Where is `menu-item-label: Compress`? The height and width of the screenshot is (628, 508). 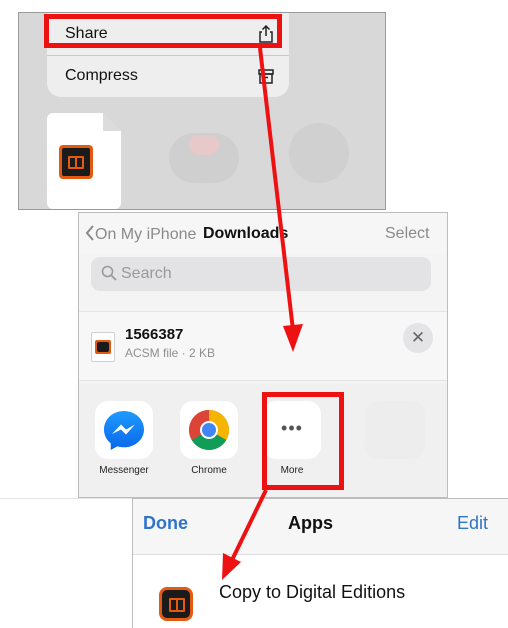
menu-item-label: Compress is located at coordinates (101, 75).